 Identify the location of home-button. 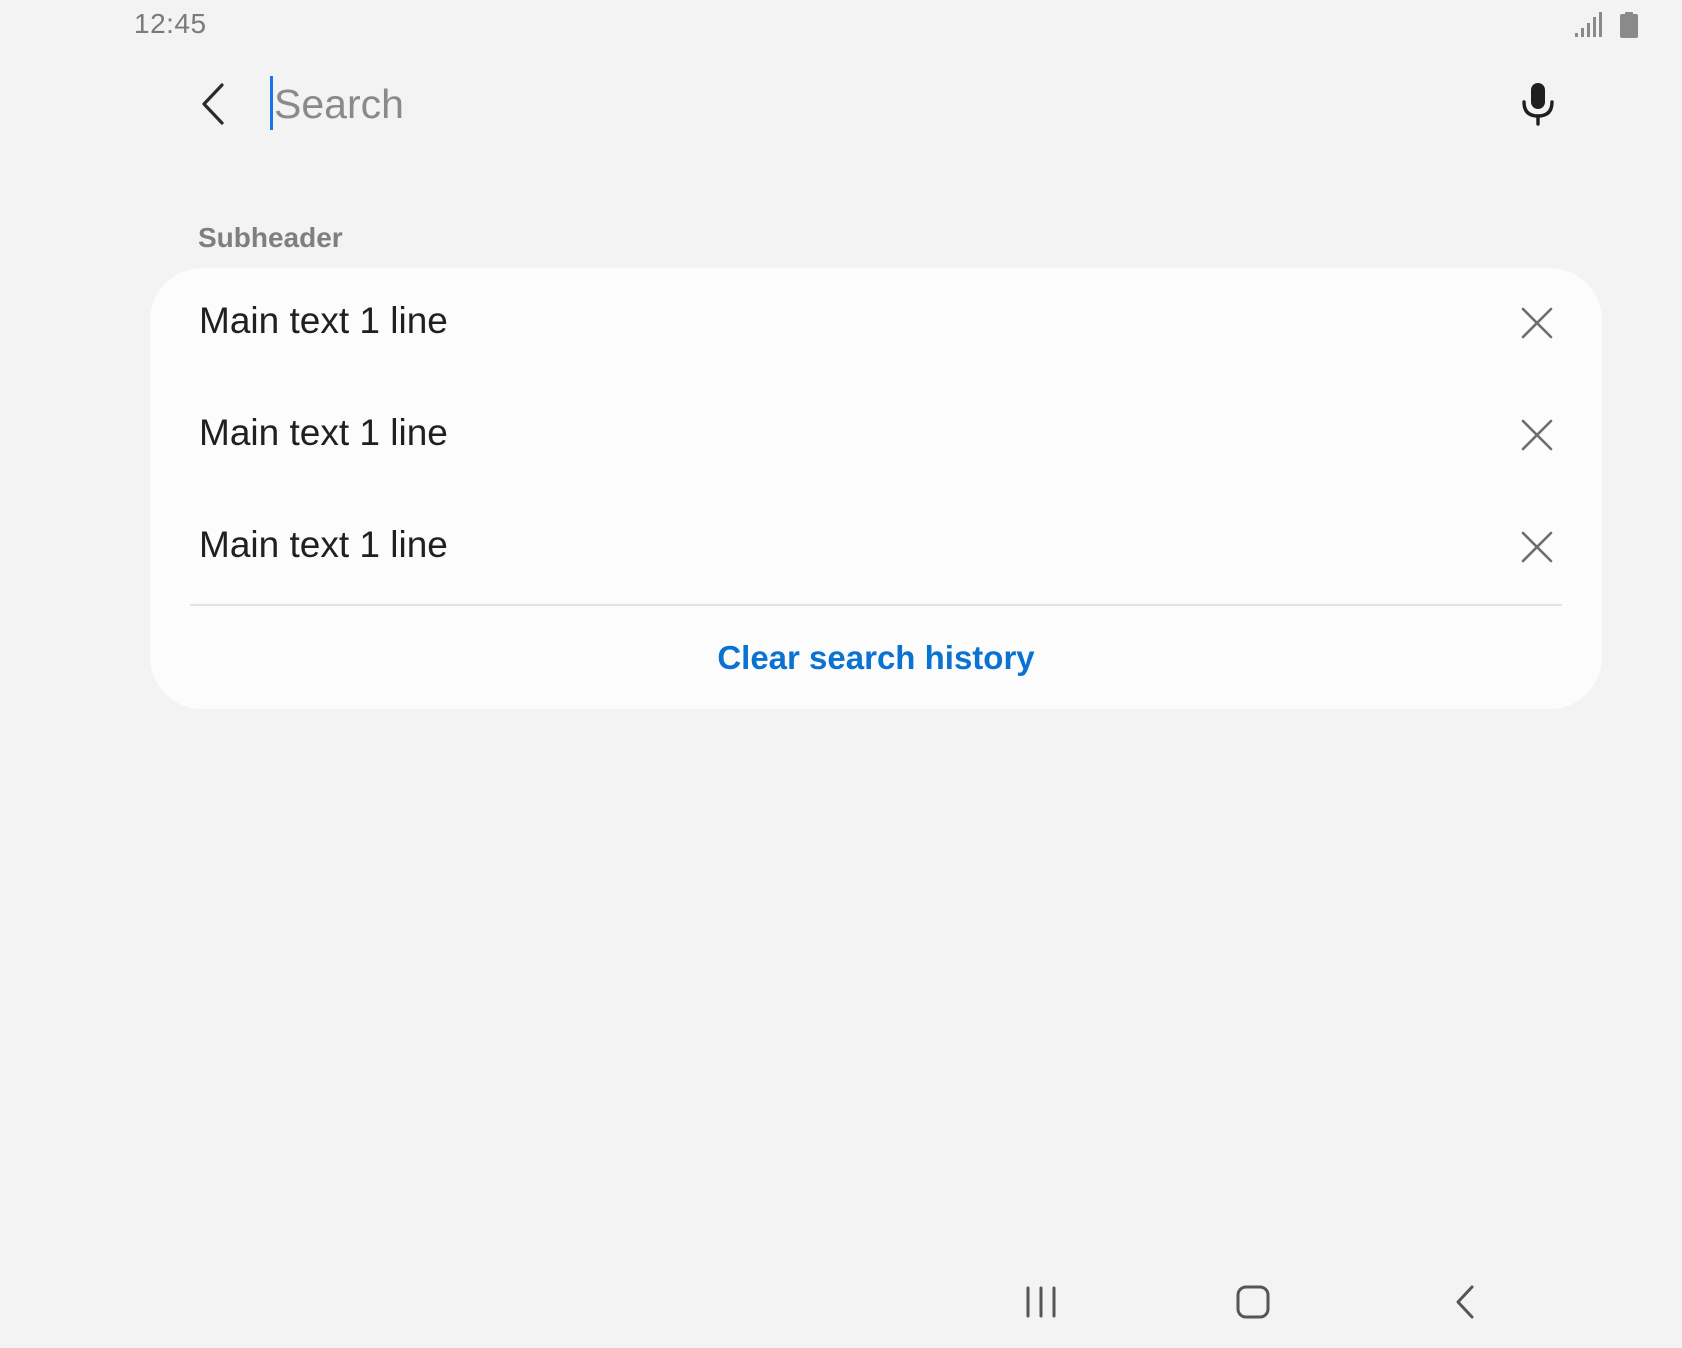
(1253, 1302).